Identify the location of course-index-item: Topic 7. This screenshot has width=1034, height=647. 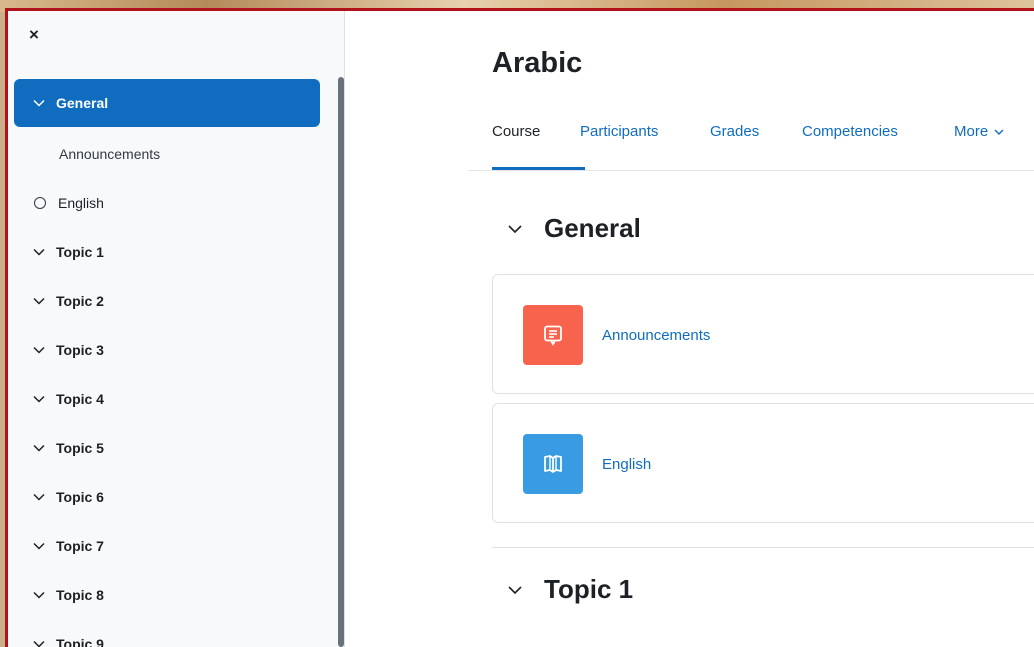
(167, 545).